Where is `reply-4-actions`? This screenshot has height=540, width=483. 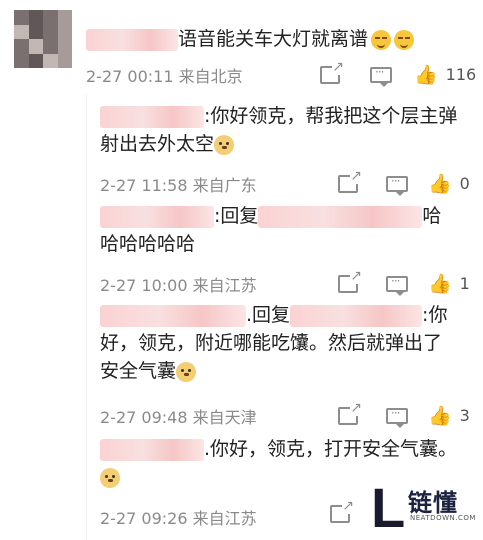
reply-4-actions is located at coordinates (342, 510).